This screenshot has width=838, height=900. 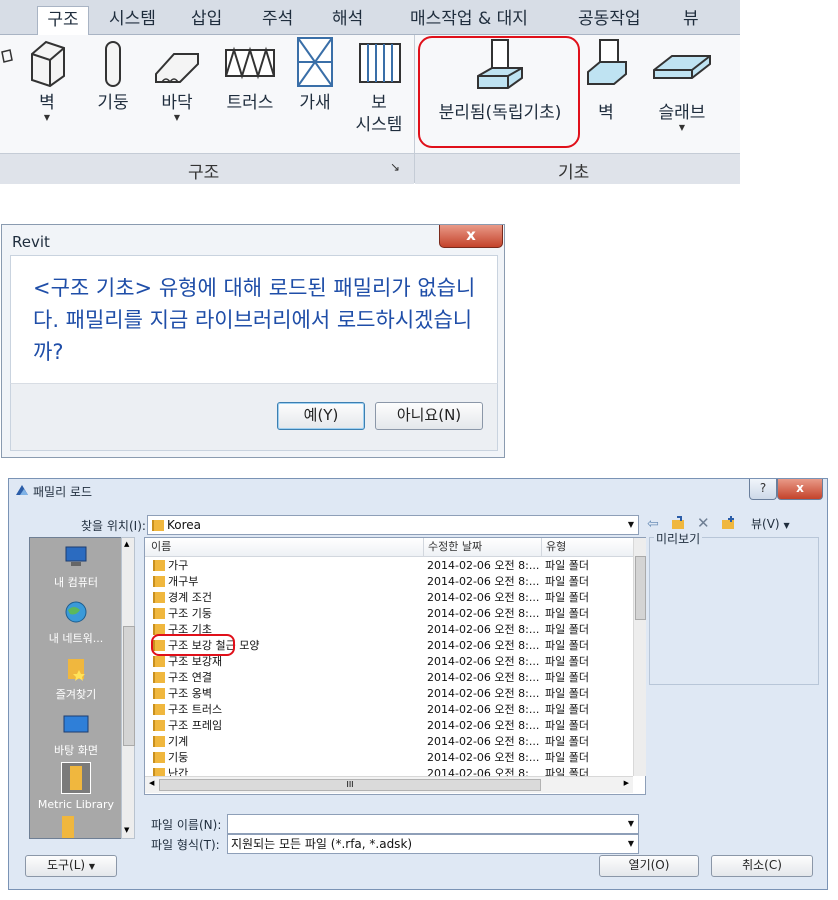 What do you see at coordinates (132, 20) in the screenshot?
I see `tab-systems: 시스템` at bounding box center [132, 20].